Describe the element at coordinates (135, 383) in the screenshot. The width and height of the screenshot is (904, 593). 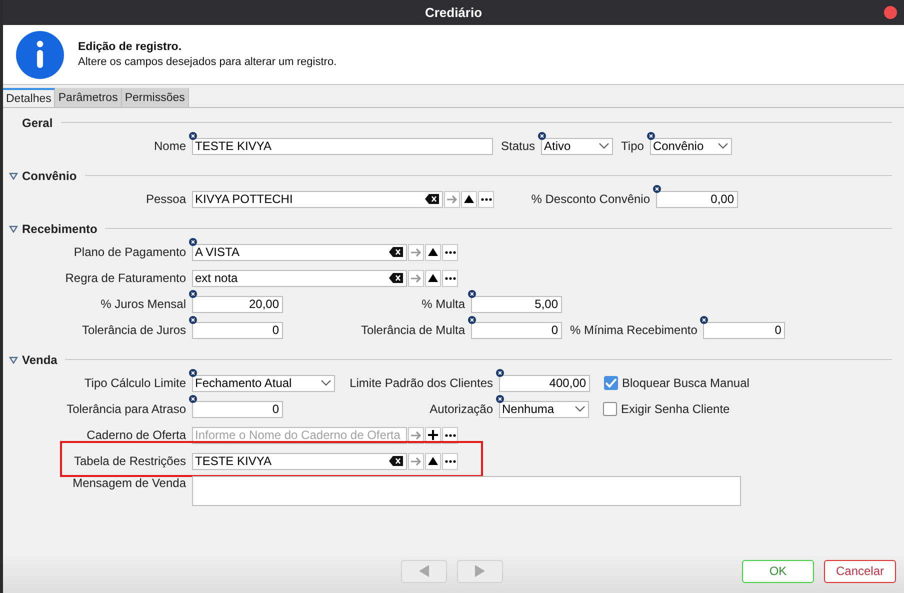
I see `field-label: Tipo Cálculo Limite` at that location.